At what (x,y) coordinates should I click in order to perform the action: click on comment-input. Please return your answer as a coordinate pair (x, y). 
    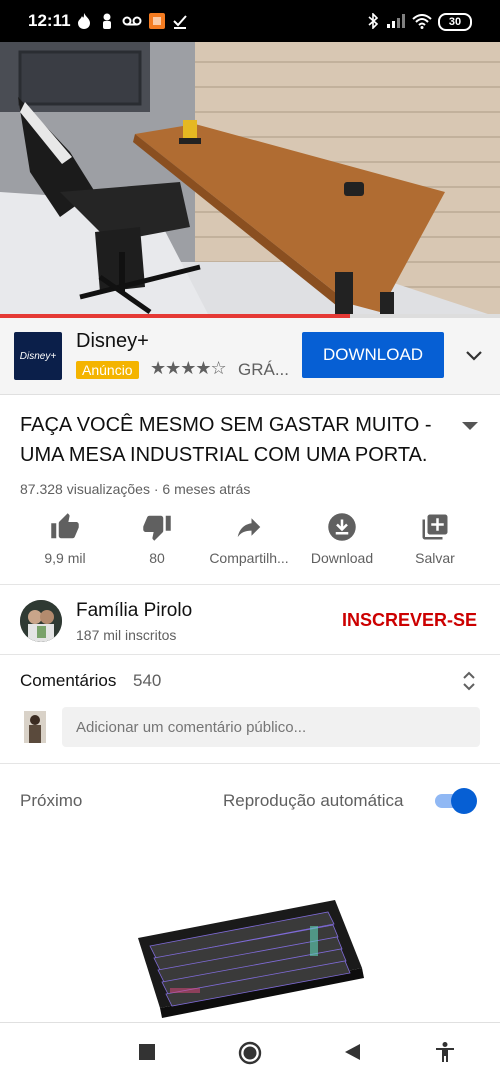
    Looking at the image, I should click on (271, 727).